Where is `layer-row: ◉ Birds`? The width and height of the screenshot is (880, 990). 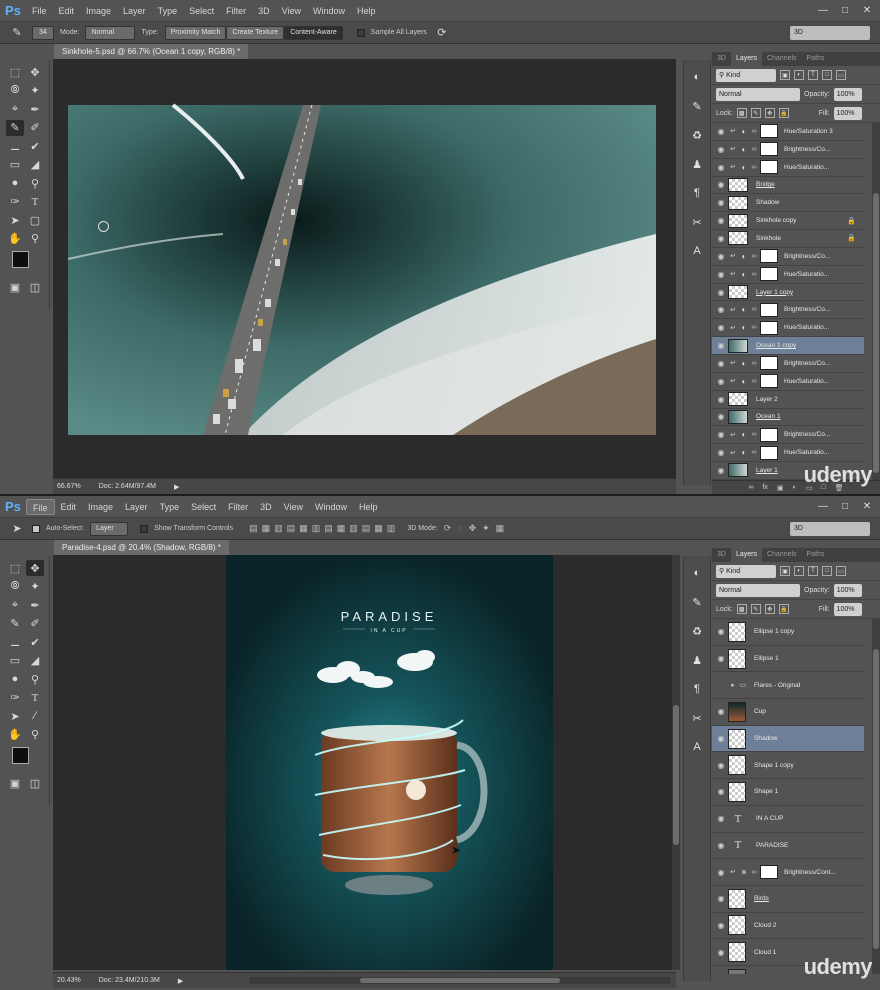 layer-row: ◉ Birds is located at coordinates (788, 899).